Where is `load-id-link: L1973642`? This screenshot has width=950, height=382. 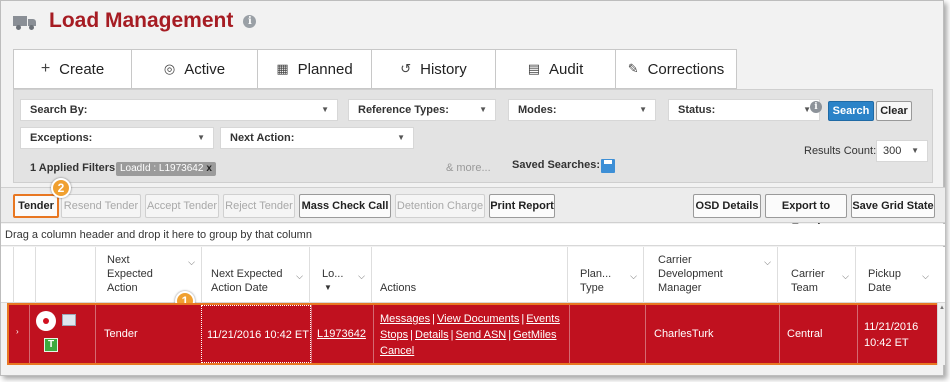 load-id-link: L1973642 is located at coordinates (341, 334).